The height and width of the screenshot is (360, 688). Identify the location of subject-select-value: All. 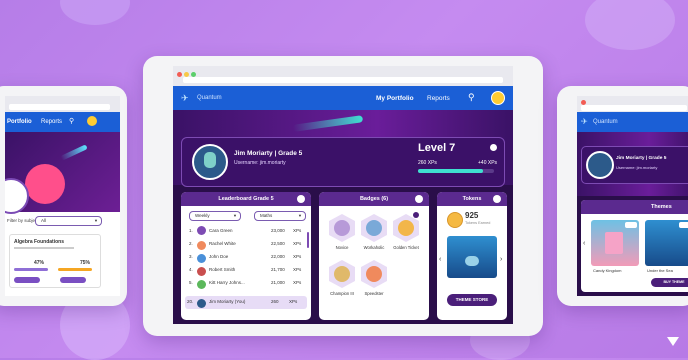
(44, 220).